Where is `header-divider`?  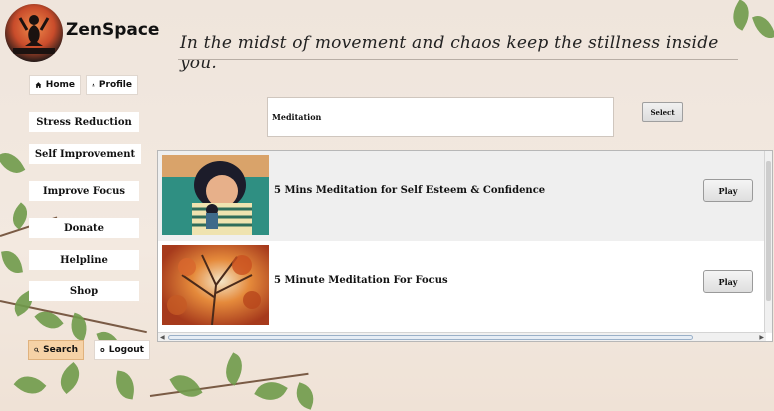 header-divider is located at coordinates (458, 59).